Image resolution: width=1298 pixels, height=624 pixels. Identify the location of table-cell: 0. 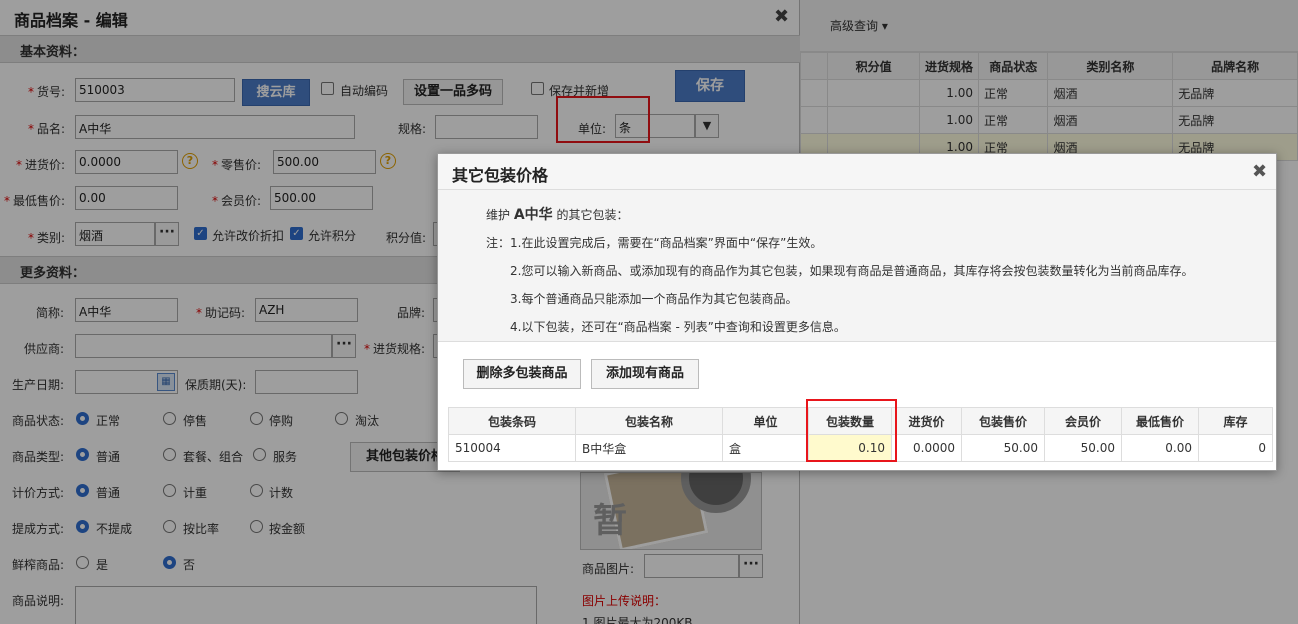
(1235, 448).